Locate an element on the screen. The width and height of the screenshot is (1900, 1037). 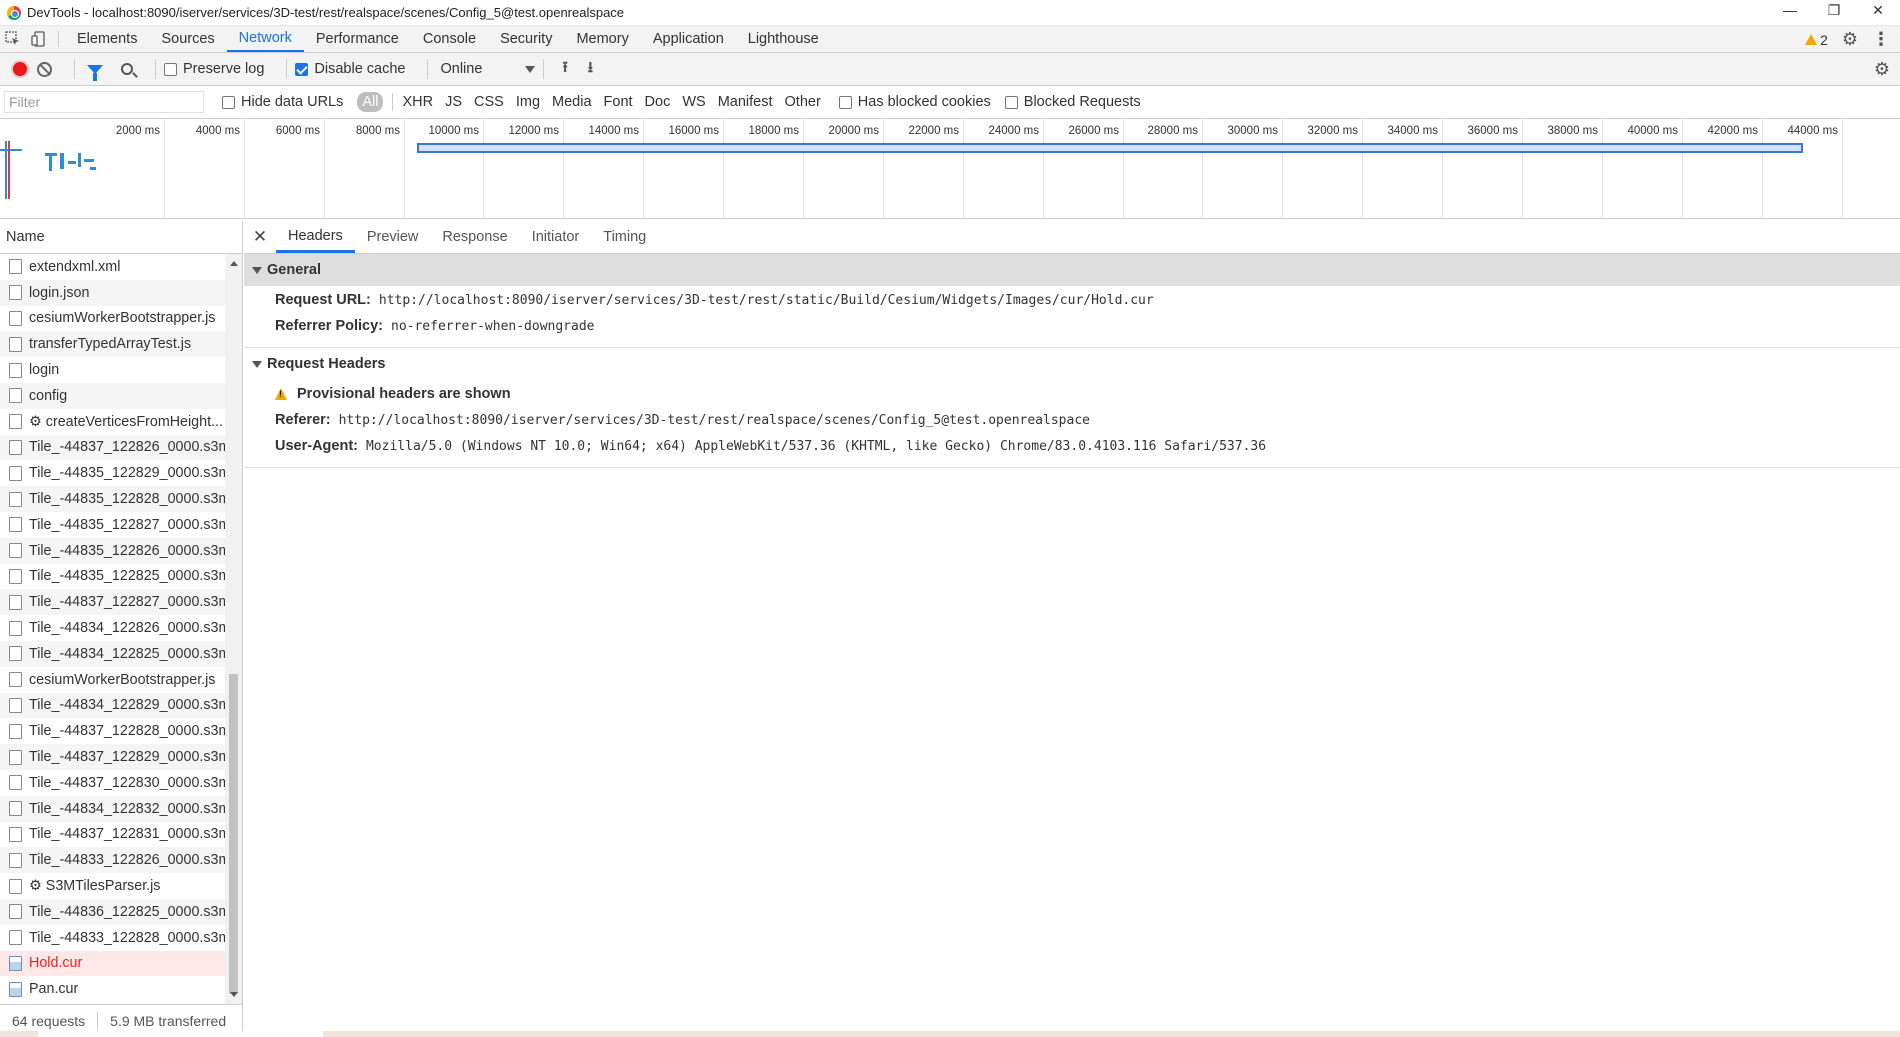
preserve-log-box is located at coordinates (170, 69).